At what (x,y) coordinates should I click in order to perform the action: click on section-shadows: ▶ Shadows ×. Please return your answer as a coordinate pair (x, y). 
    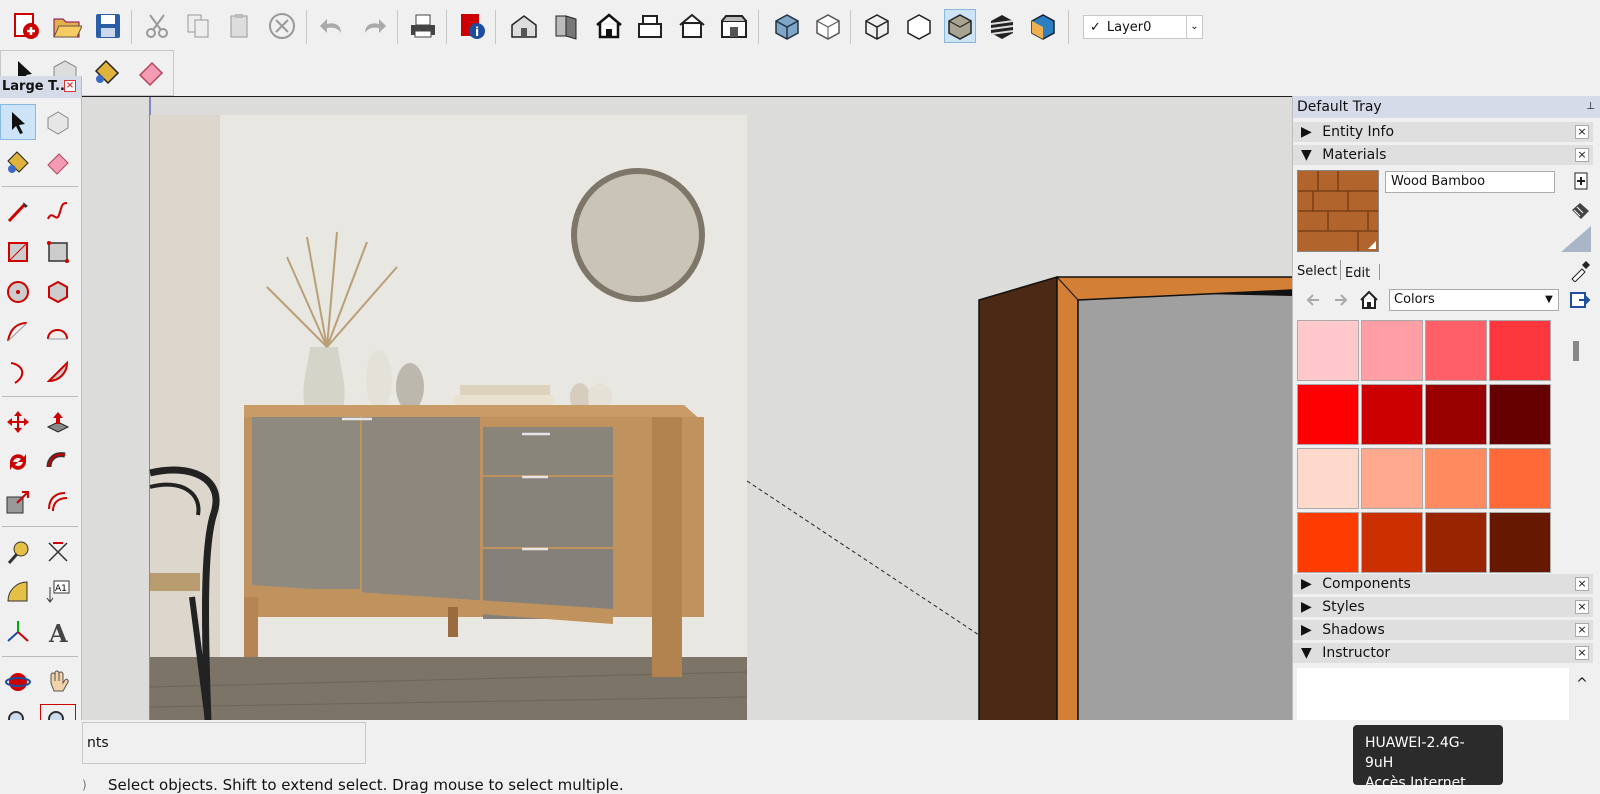
    Looking at the image, I should click on (1443, 630).